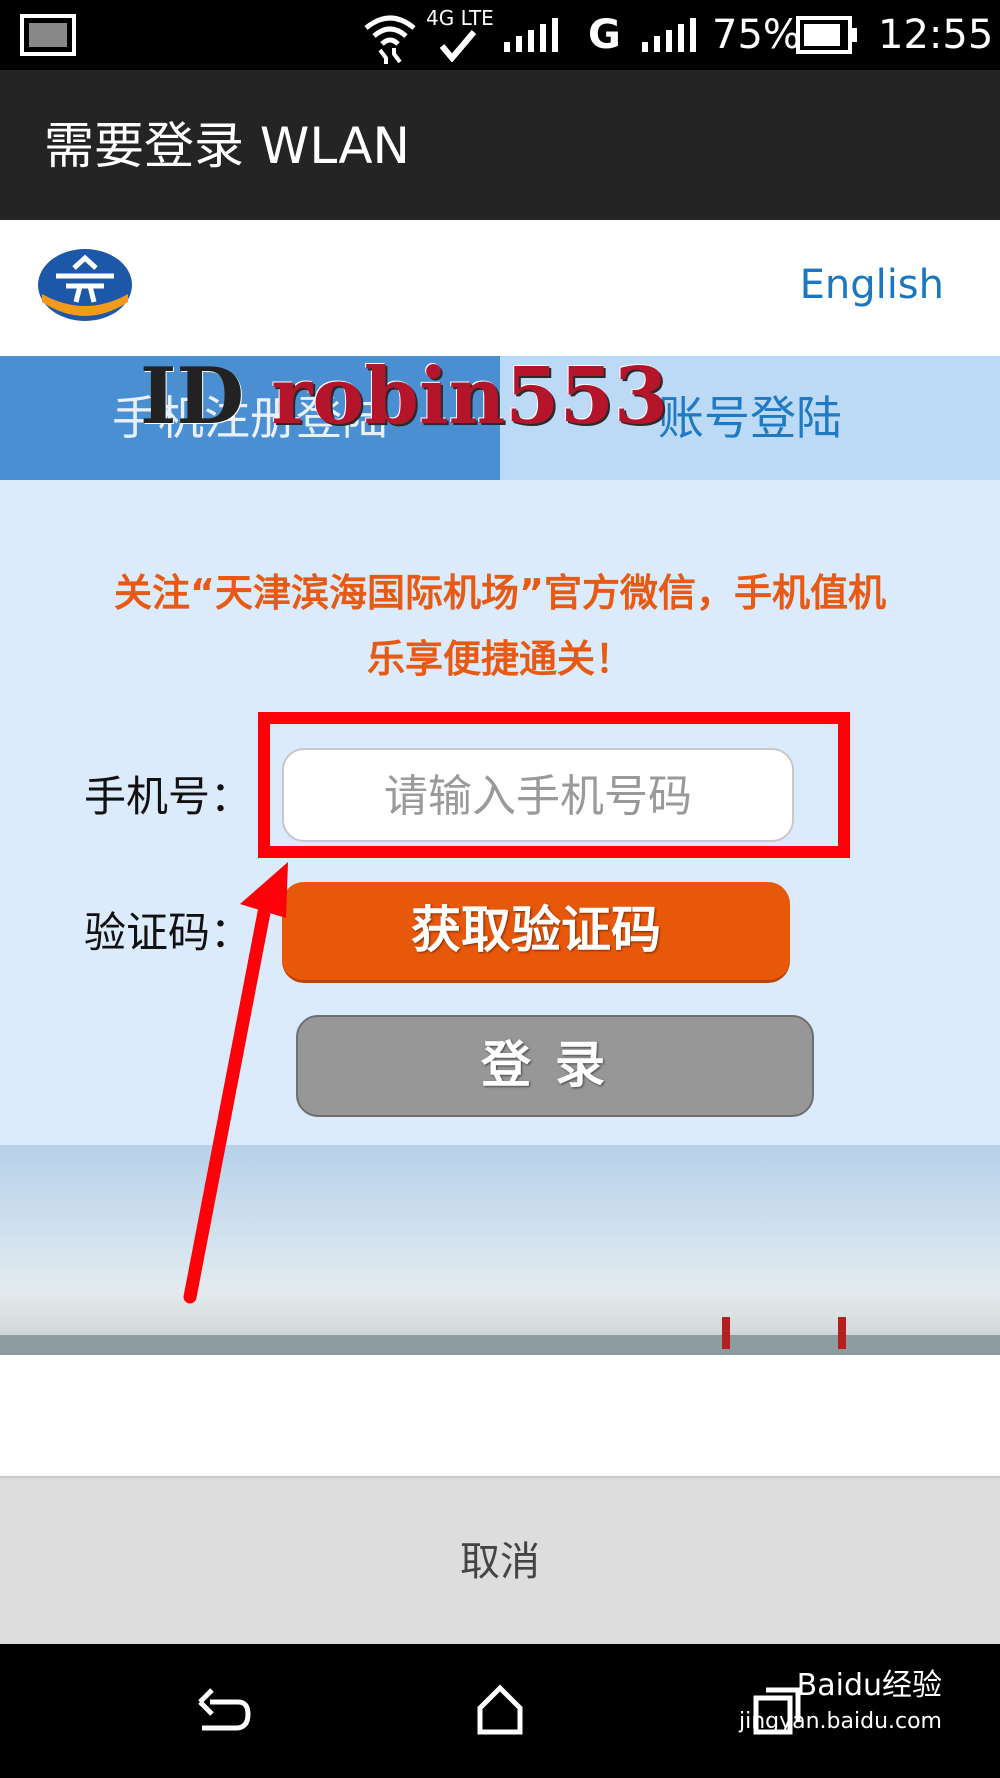 The width and height of the screenshot is (1000, 1778). I want to click on watermark-name: robin553, so click(470, 396).